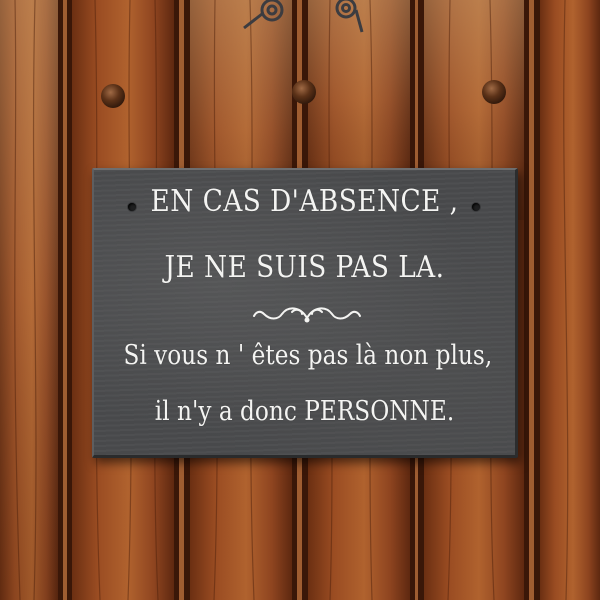  I want to click on sign-line-1: EN CAS D'ABSENCE ,, so click(304, 201).